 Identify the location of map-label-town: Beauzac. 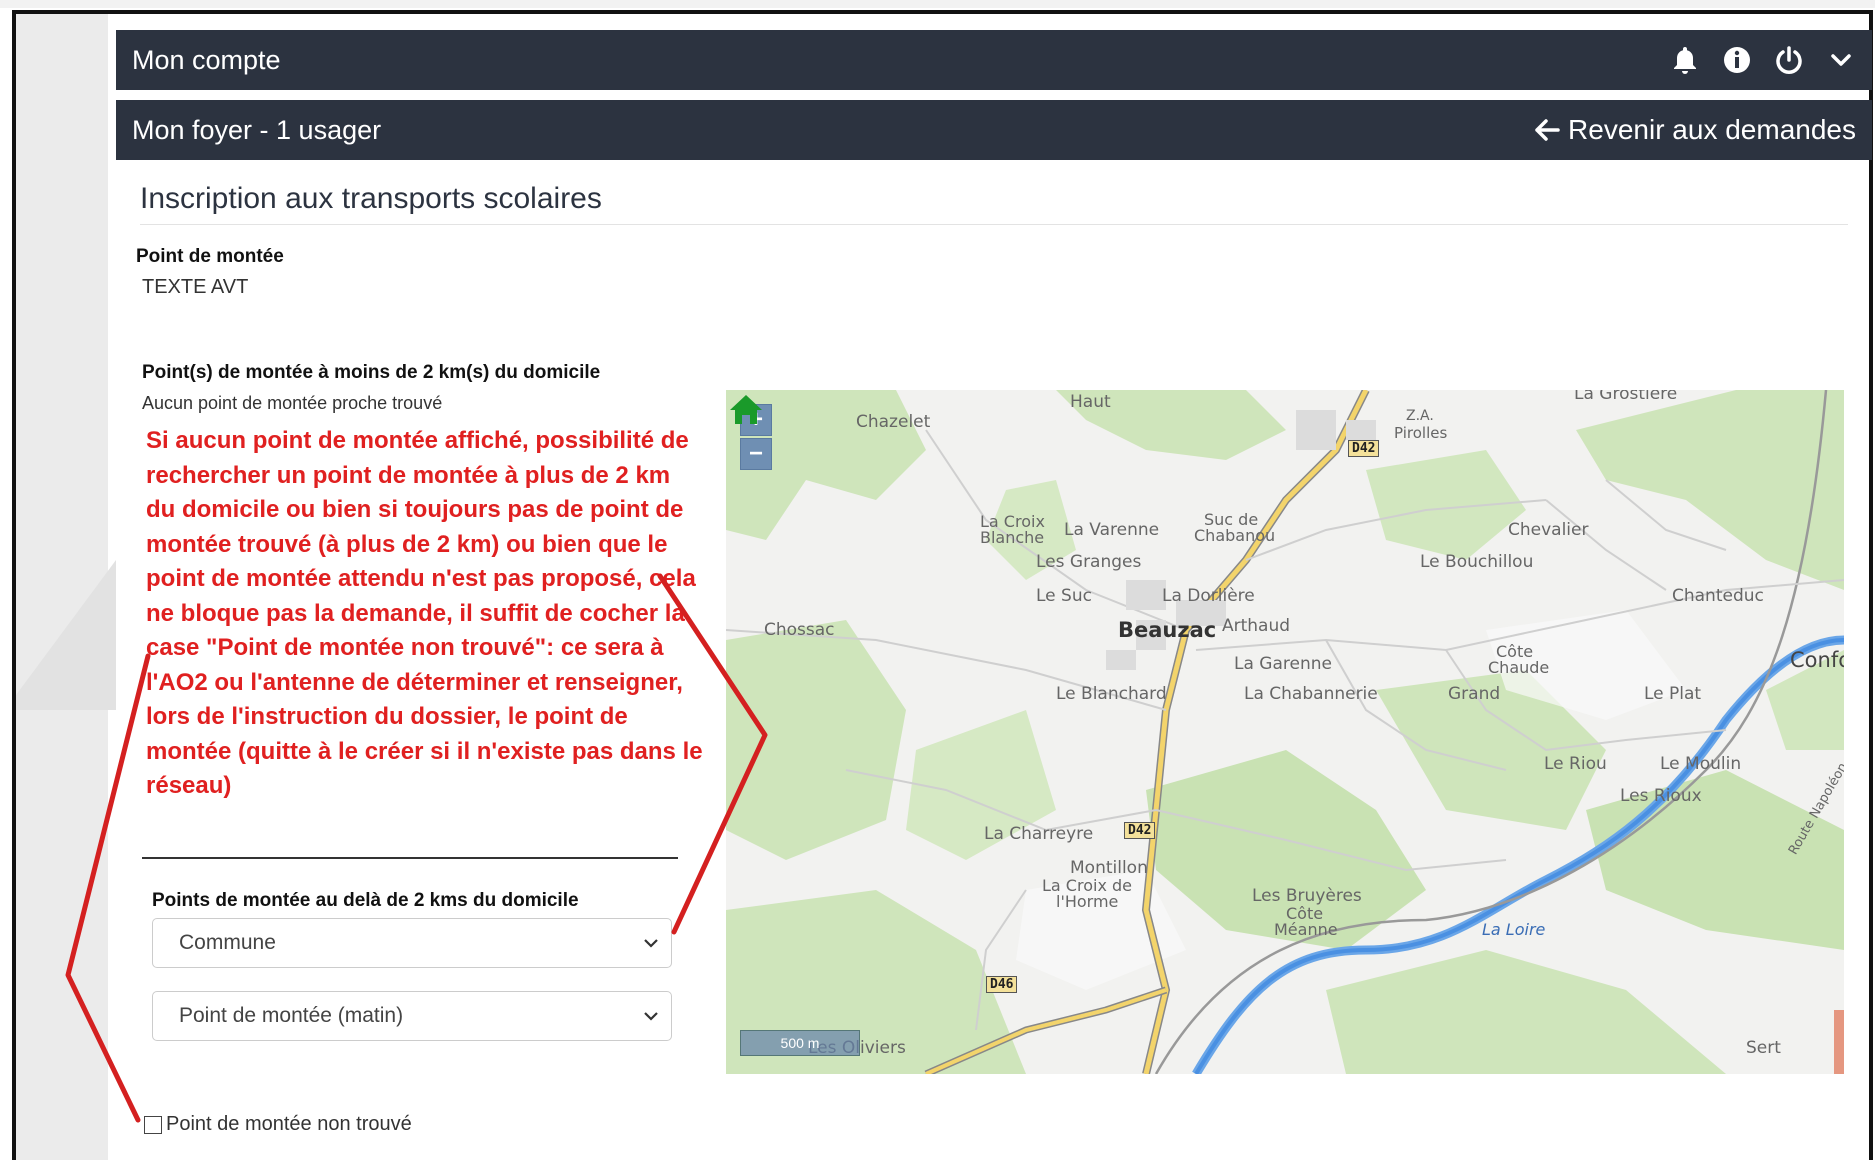
(1167, 630).